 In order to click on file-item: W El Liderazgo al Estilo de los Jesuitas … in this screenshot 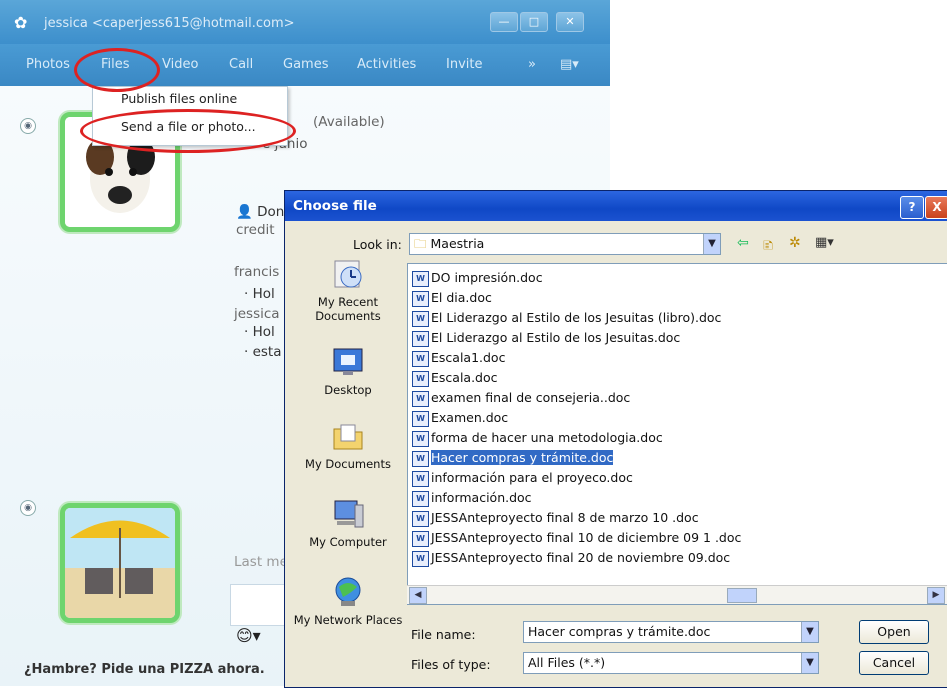, I will do `click(566, 320)`.